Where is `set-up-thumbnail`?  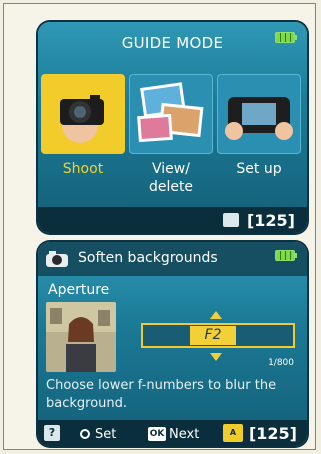 set-up-thumbnail is located at coordinates (259, 118).